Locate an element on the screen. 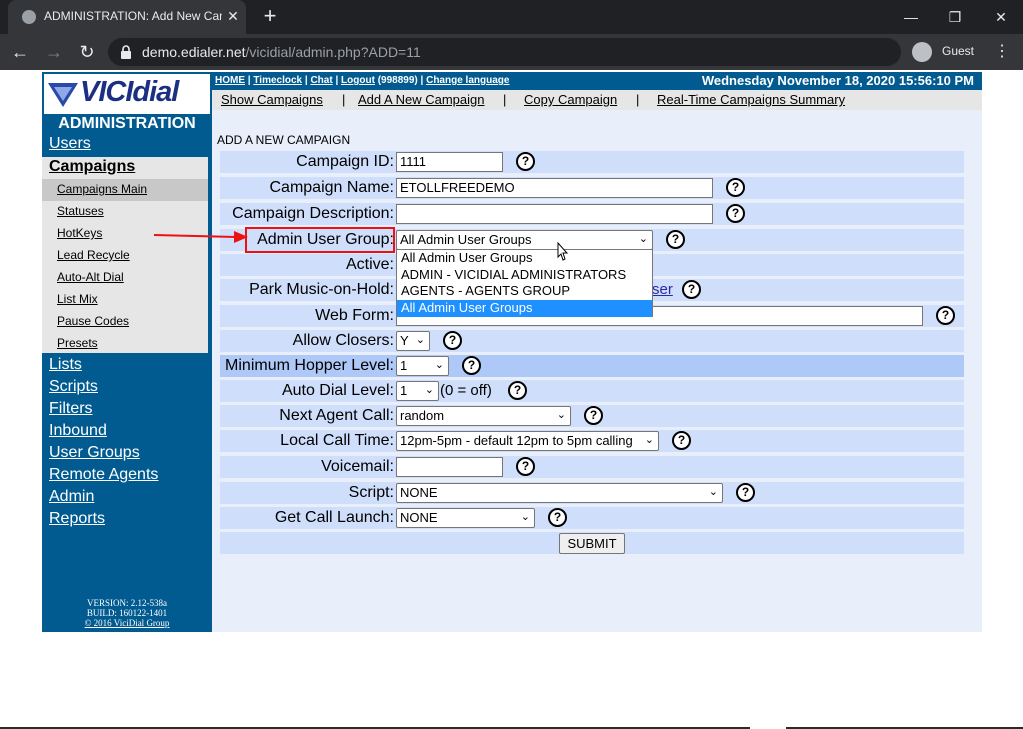 Image resolution: width=1023 pixels, height=729 pixels. logo-text: VICIdial is located at coordinates (129, 92).